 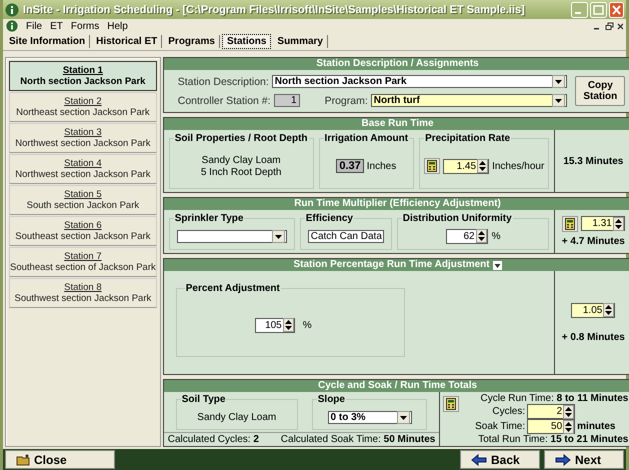 I want to click on cycle-run-time: Cycle Run Time: 8 to 11 Minutes, so click(x=554, y=398).